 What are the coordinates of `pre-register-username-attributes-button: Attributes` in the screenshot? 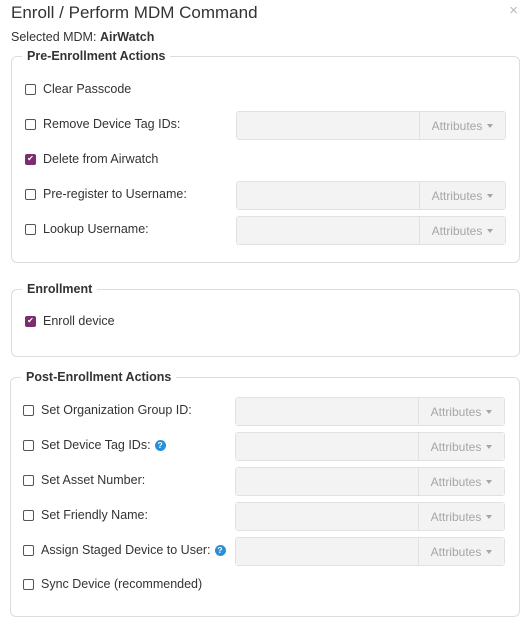 It's located at (462, 195).